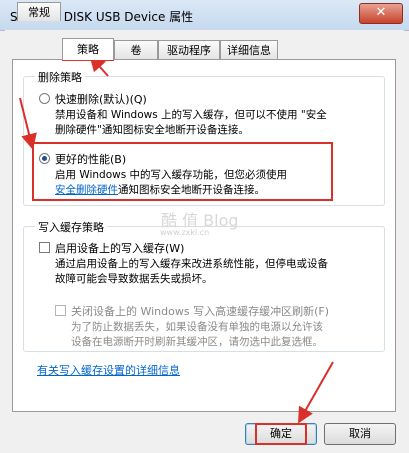 The width and height of the screenshot is (409, 453). Describe the element at coordinates (316, 392) in the screenshot. I see `arrow-to-ok` at that location.